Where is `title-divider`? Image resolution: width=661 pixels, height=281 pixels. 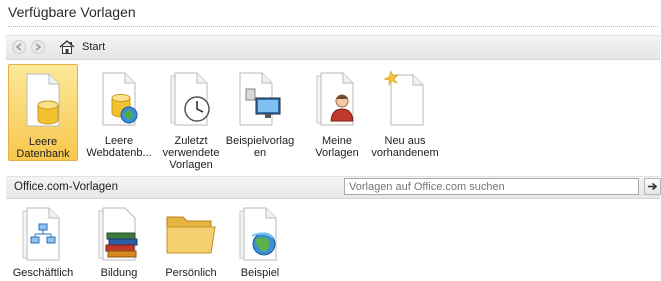
title-divider is located at coordinates (333, 26).